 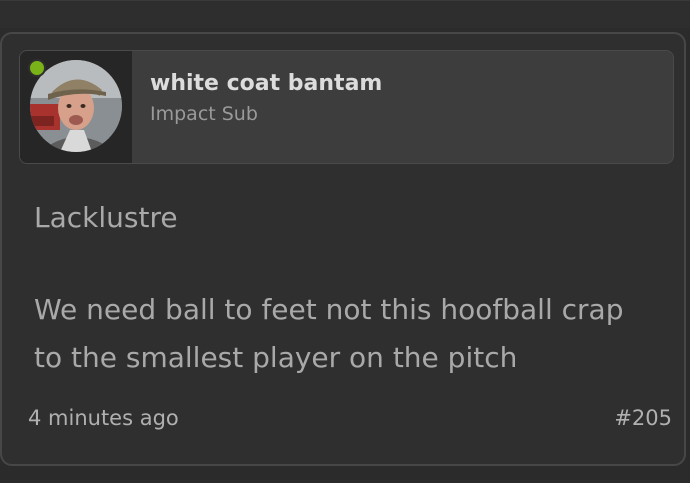 I want to click on post-paragraph: Lacklustre, so click(x=106, y=217).